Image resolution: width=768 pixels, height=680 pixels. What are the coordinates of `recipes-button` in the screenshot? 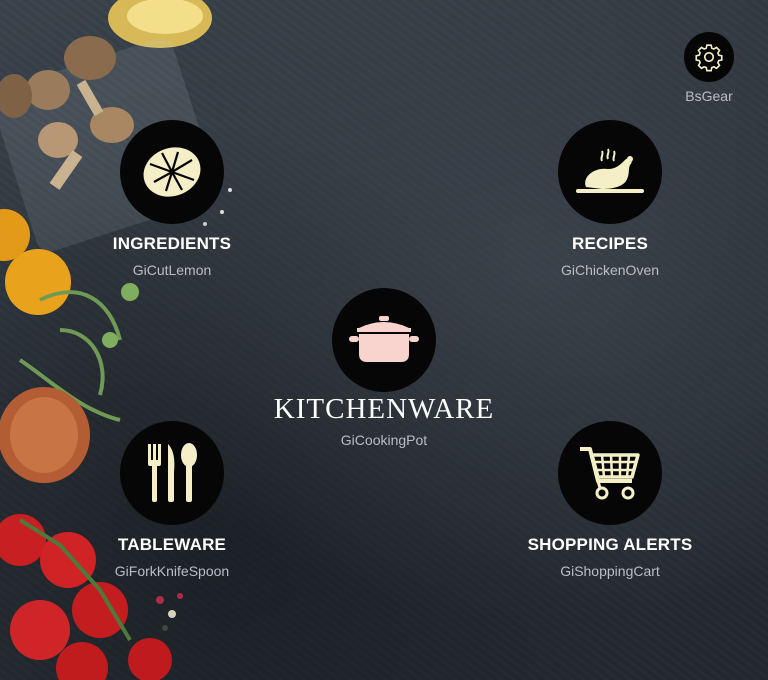 It's located at (610, 172).